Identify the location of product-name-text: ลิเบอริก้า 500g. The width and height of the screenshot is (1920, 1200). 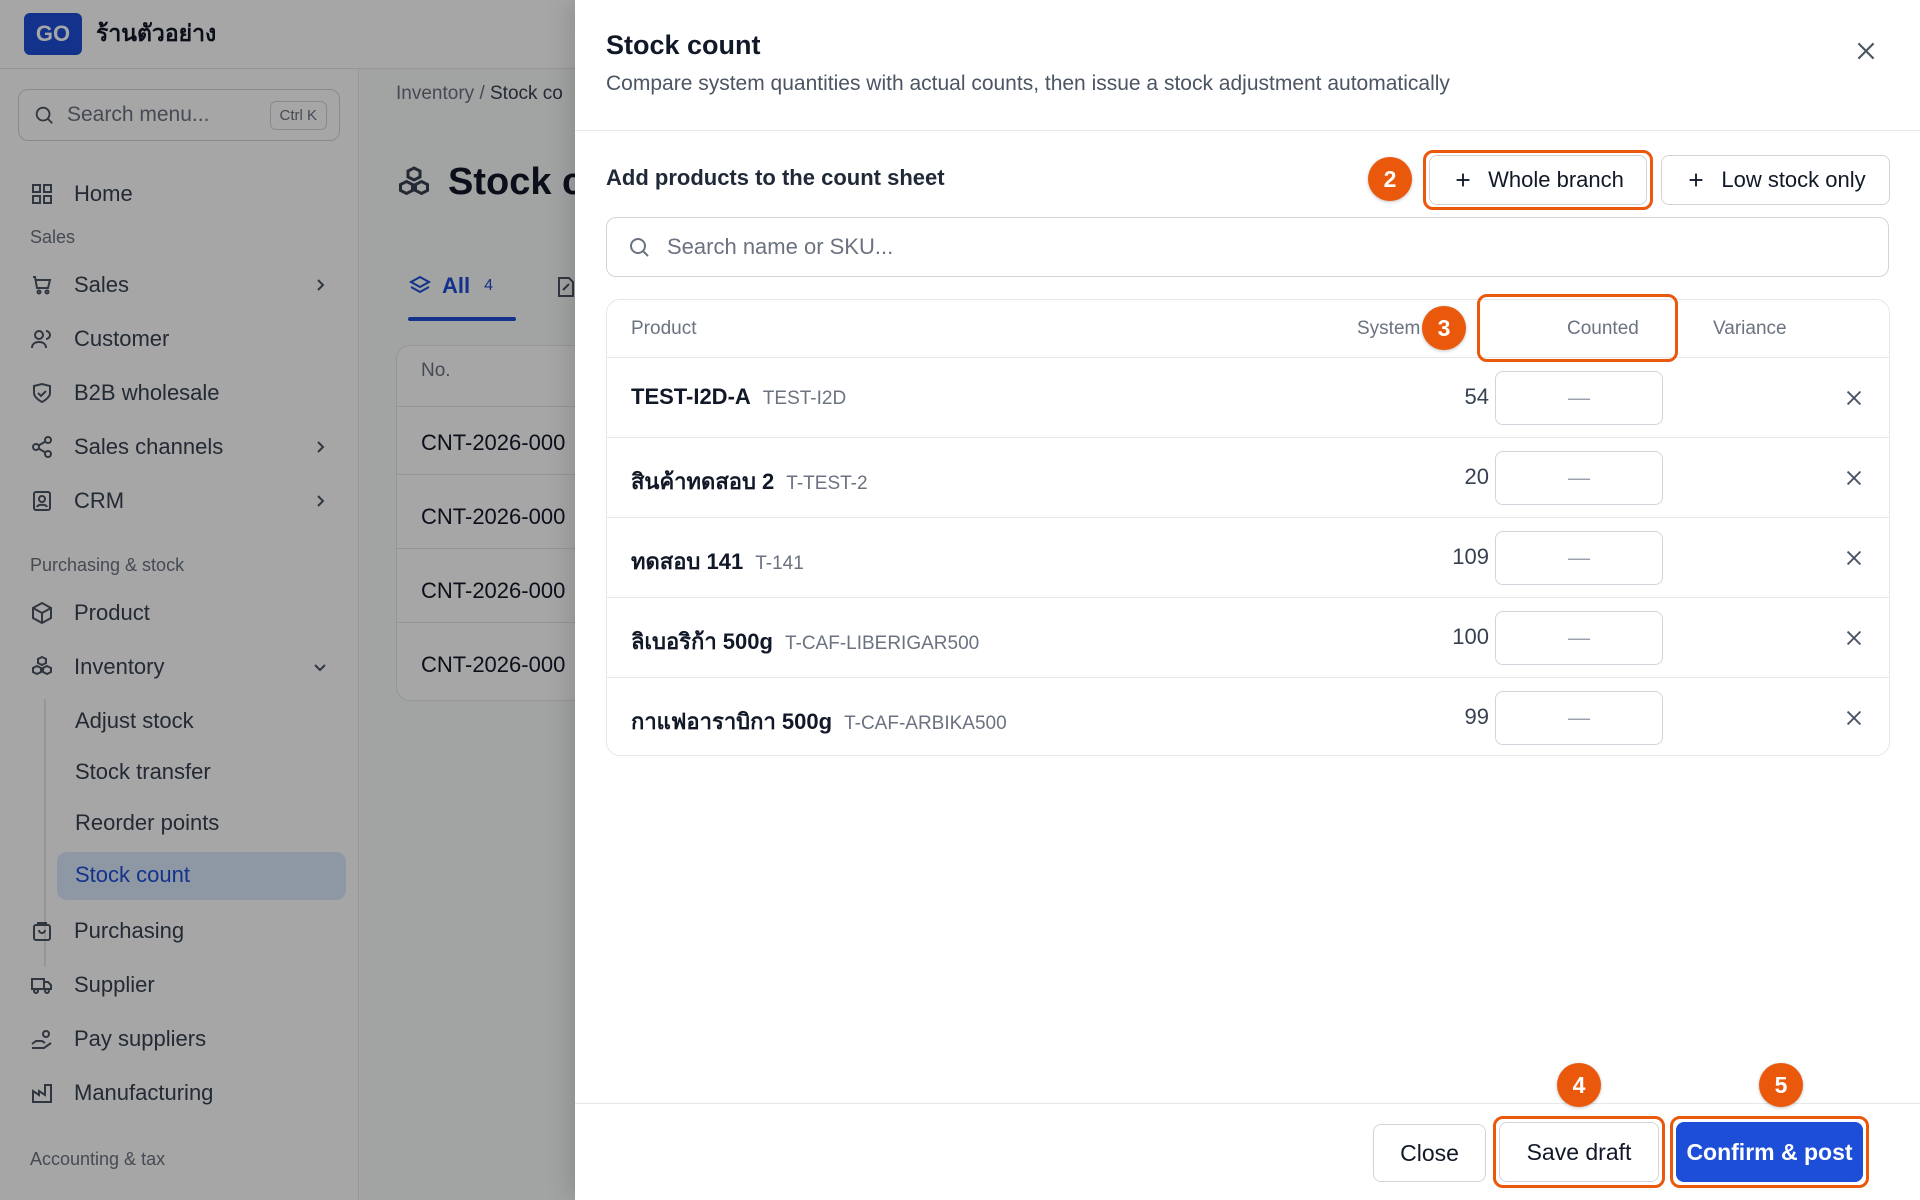
(702, 641).